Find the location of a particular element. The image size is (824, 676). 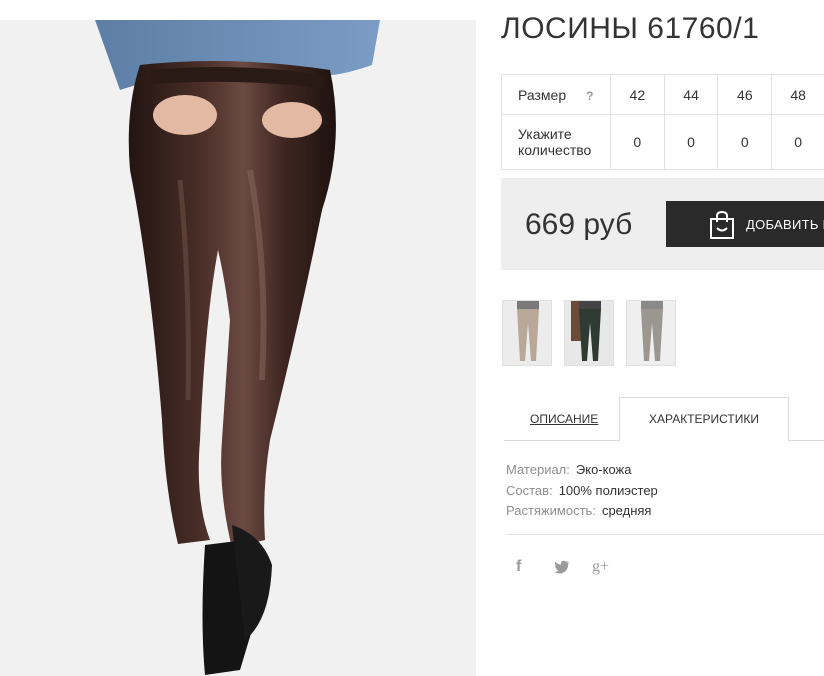

tab-characteristics: ХАРАКТЕРИСТИКИ is located at coordinates (704, 419).